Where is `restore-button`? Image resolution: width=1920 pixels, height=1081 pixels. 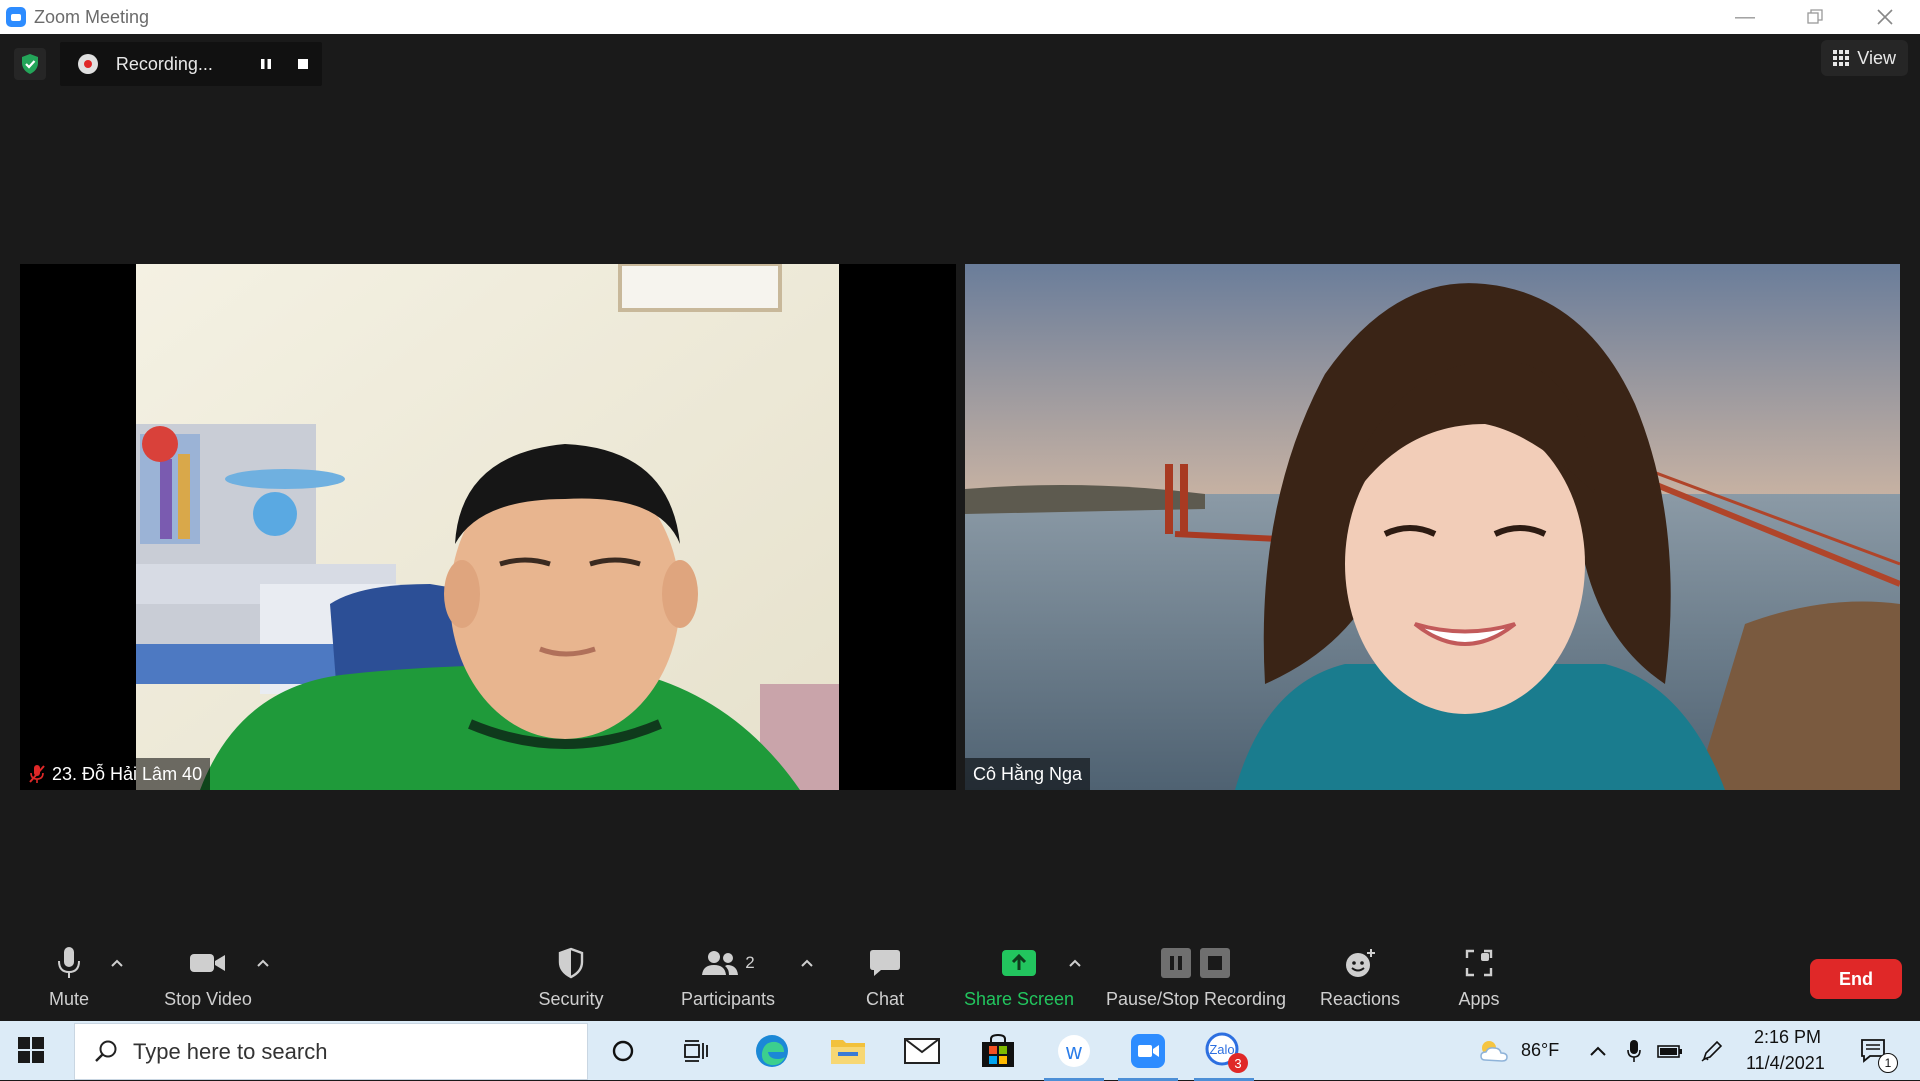
restore-button is located at coordinates (1815, 17).